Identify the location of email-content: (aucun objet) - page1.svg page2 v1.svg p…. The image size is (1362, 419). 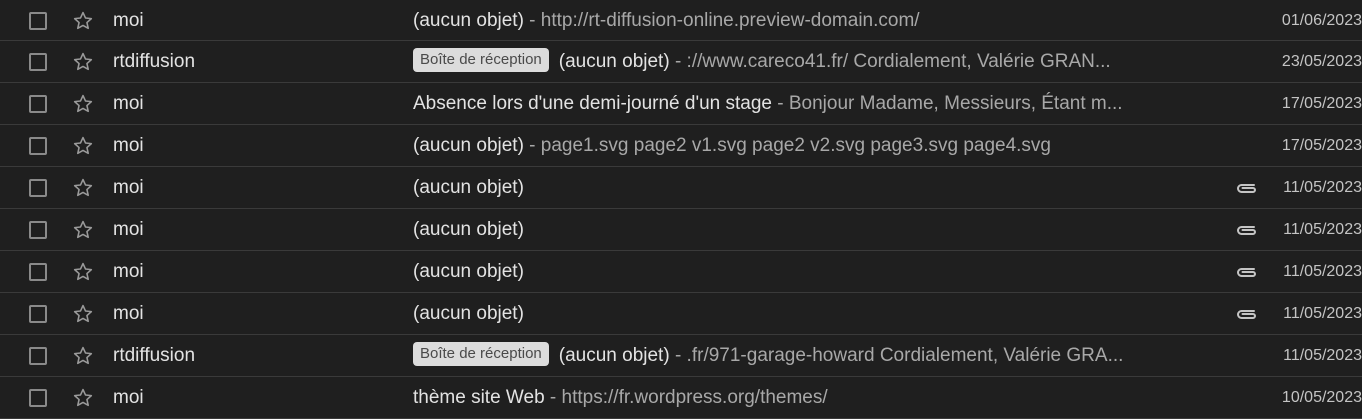
(732, 146).